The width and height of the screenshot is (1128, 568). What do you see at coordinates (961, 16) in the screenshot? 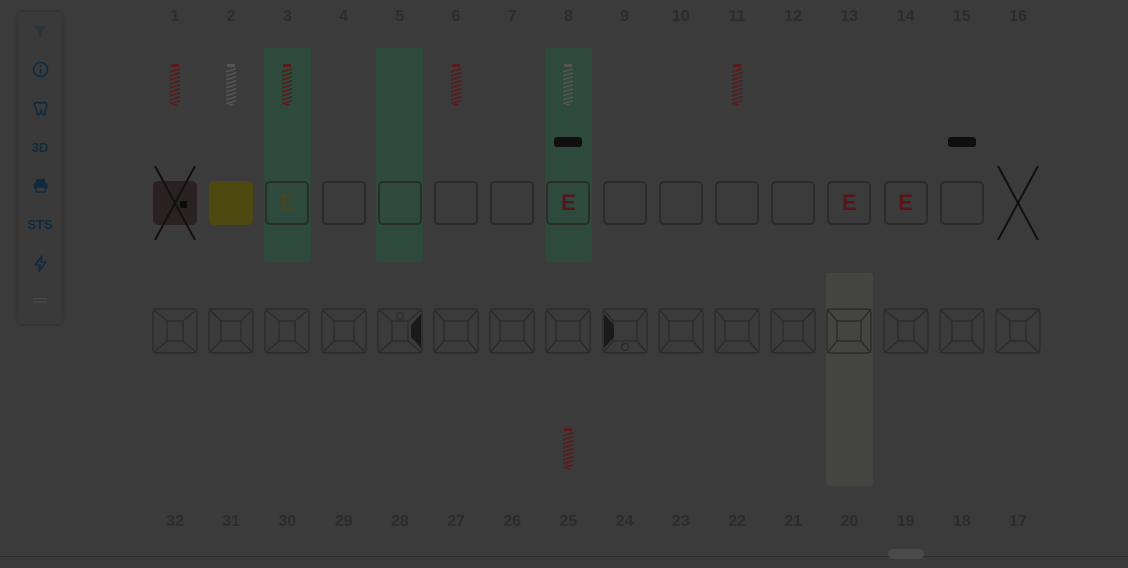
I see `tooth-number-upper: 15` at bounding box center [961, 16].